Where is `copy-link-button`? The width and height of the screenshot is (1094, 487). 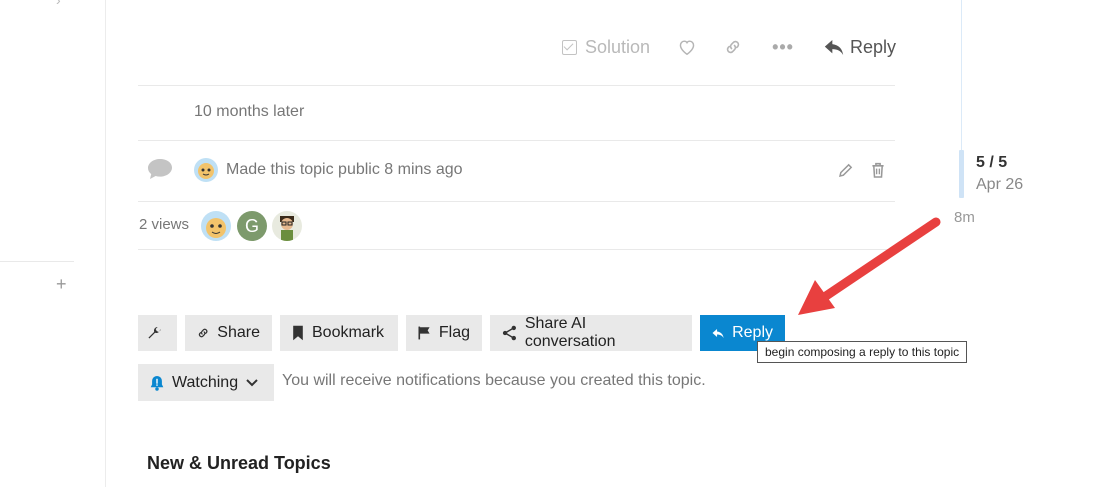
copy-link-button is located at coordinates (733, 47).